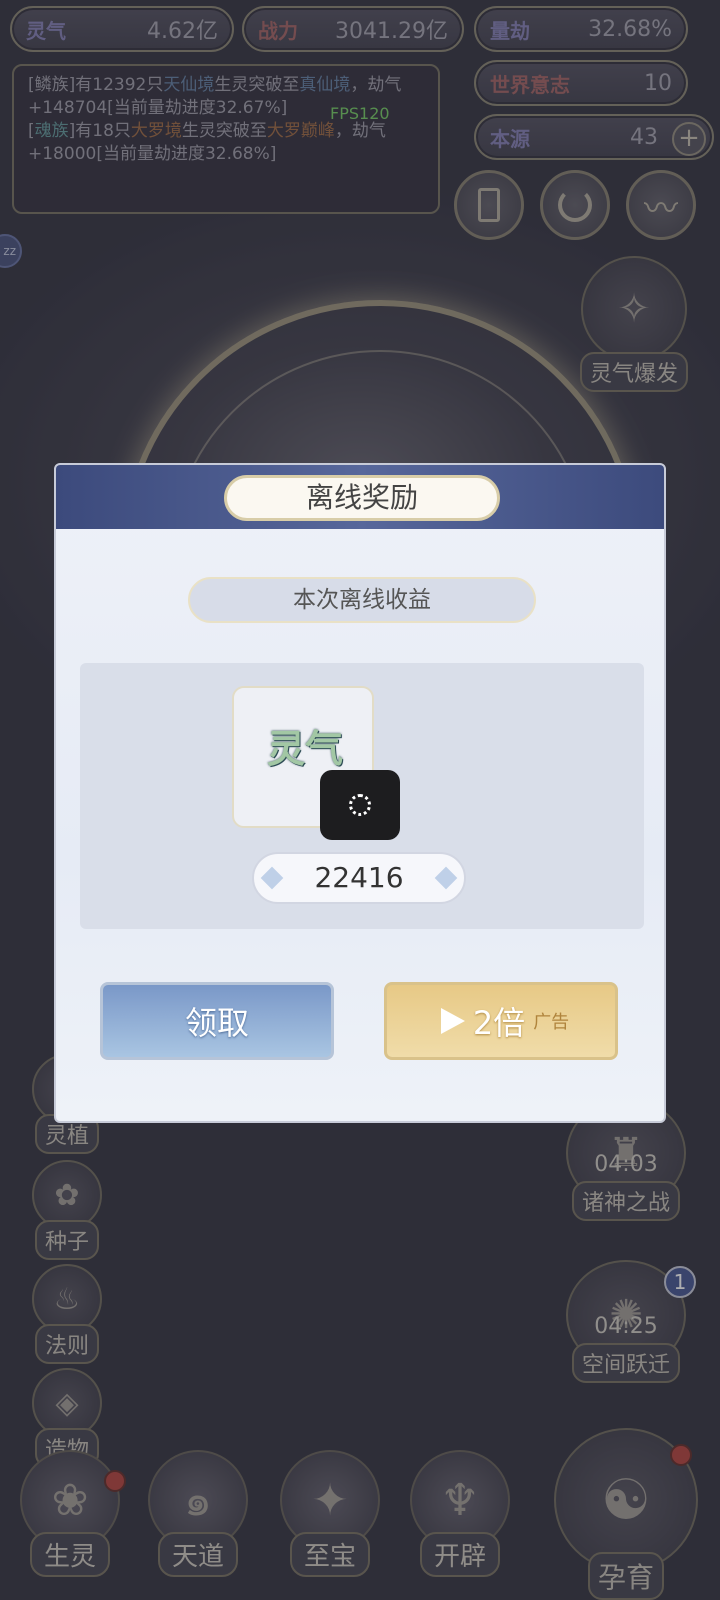 Image resolution: width=720 pixels, height=1600 pixels. Describe the element at coordinates (551, 1022) in the screenshot. I see `ad-label: 广告` at that location.